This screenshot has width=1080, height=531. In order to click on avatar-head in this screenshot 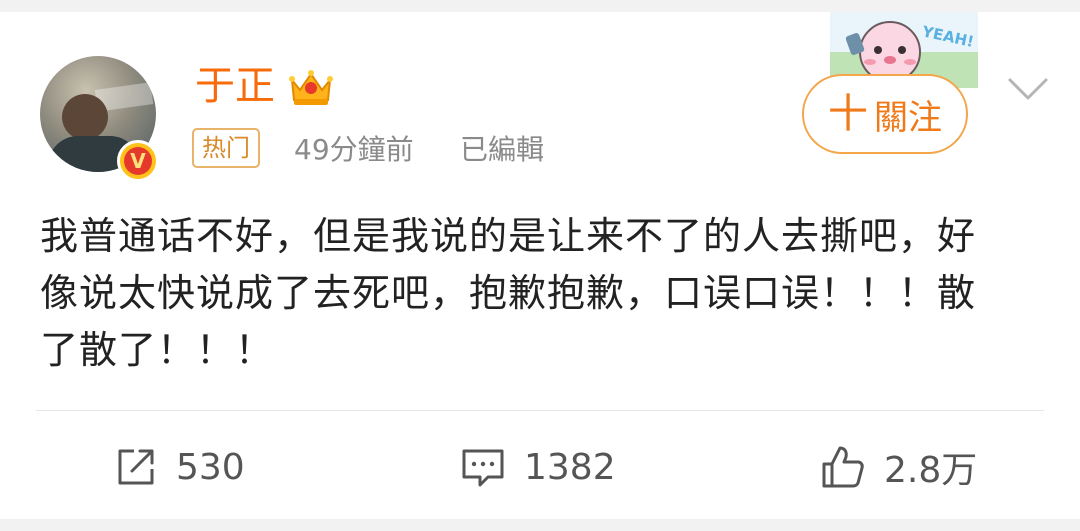, I will do `click(85, 117)`.